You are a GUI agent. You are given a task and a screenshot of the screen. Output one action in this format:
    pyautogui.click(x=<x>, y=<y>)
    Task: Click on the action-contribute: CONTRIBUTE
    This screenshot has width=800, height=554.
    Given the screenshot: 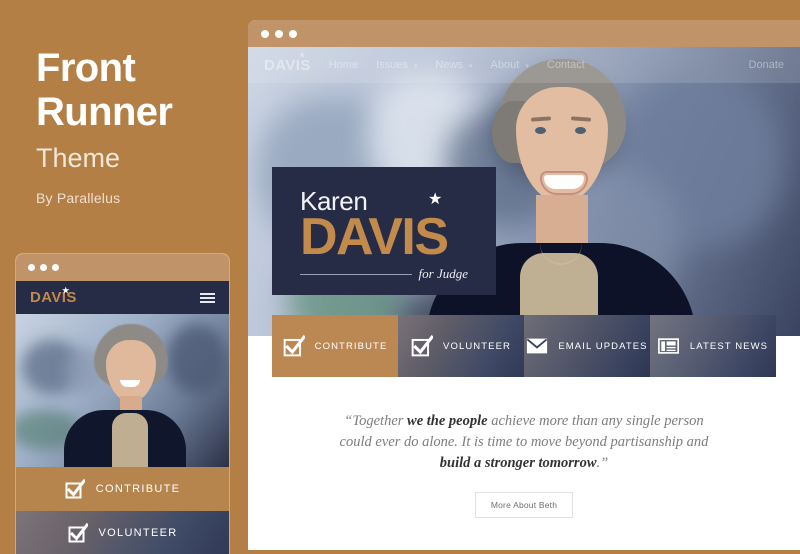 What is the action you would take?
    pyautogui.click(x=335, y=346)
    